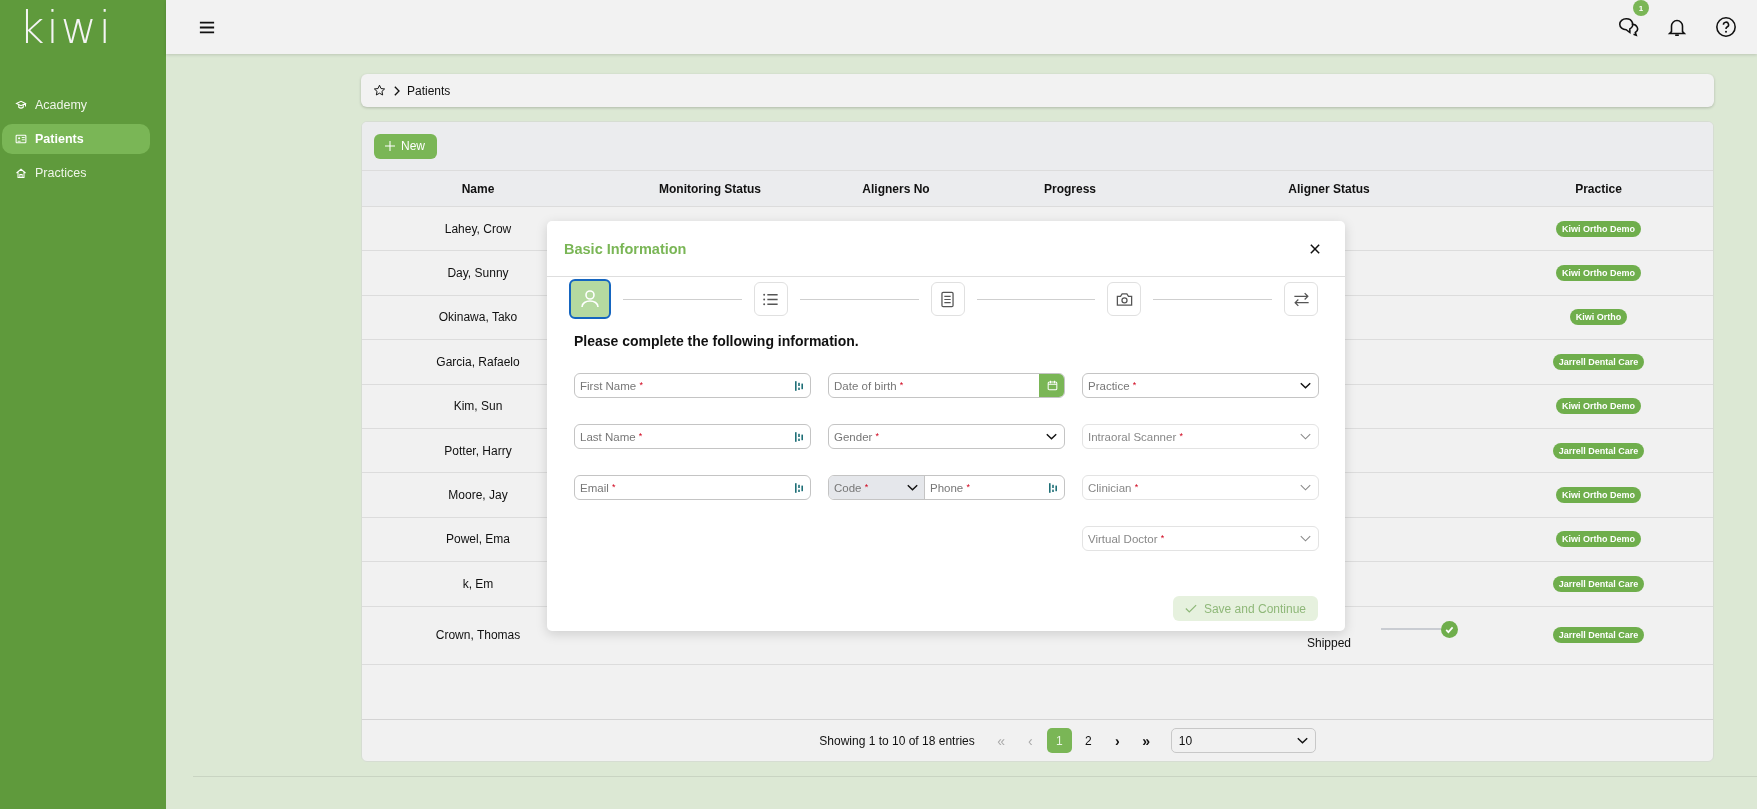 The width and height of the screenshot is (1757, 809). What do you see at coordinates (1328, 642) in the screenshot?
I see `aligner-status-text: Shipped` at bounding box center [1328, 642].